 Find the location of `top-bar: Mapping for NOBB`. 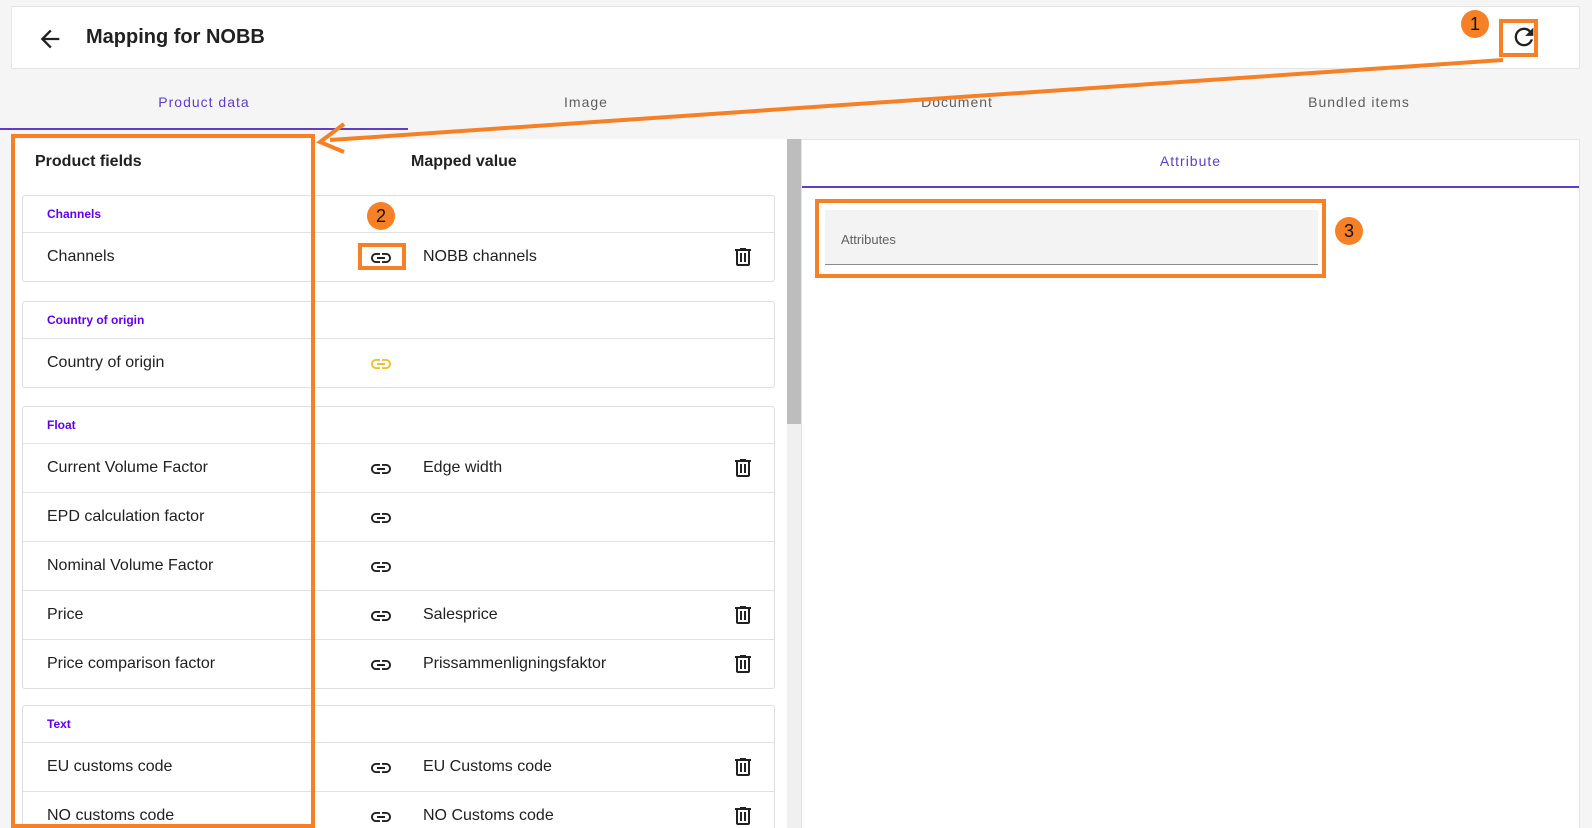

top-bar: Mapping for NOBB is located at coordinates (795, 37).